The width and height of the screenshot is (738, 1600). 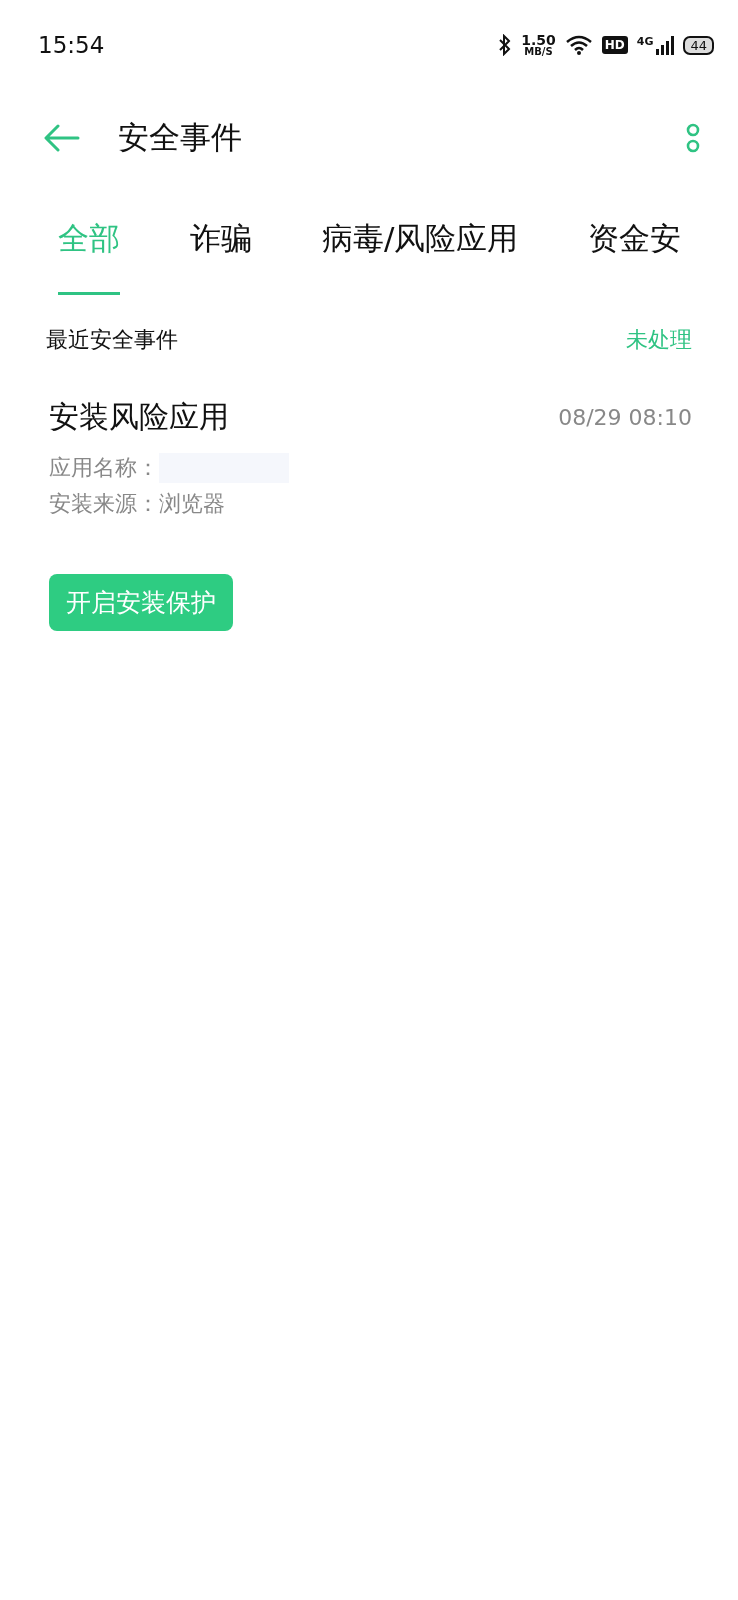 I want to click on detail-label: 应用名称：, so click(x=104, y=468).